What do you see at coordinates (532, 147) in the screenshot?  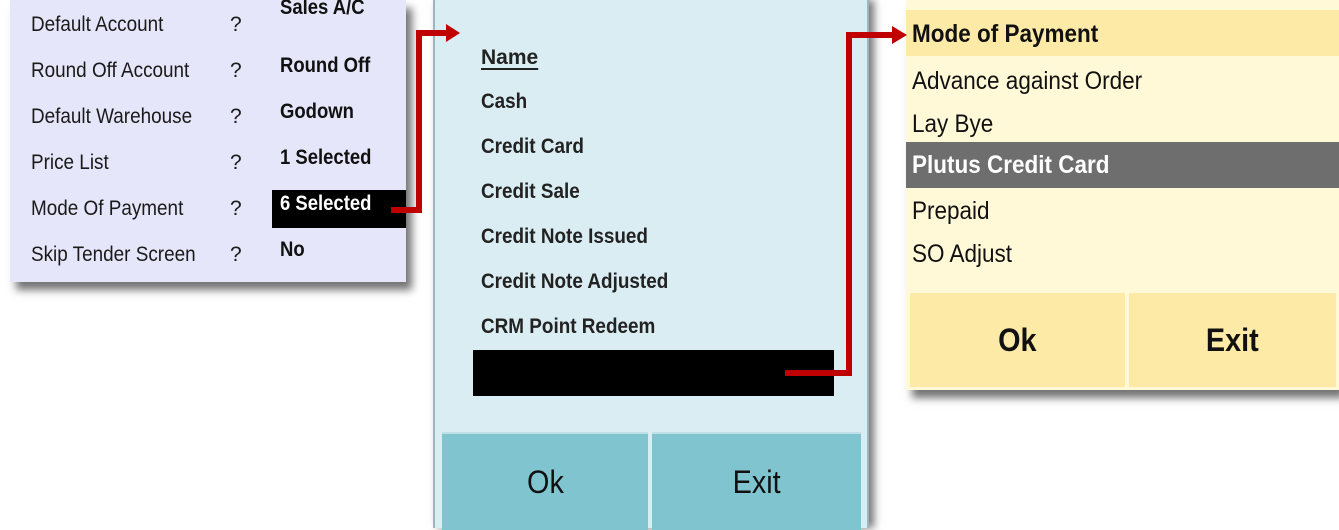 I see `list-item: Credit Card` at bounding box center [532, 147].